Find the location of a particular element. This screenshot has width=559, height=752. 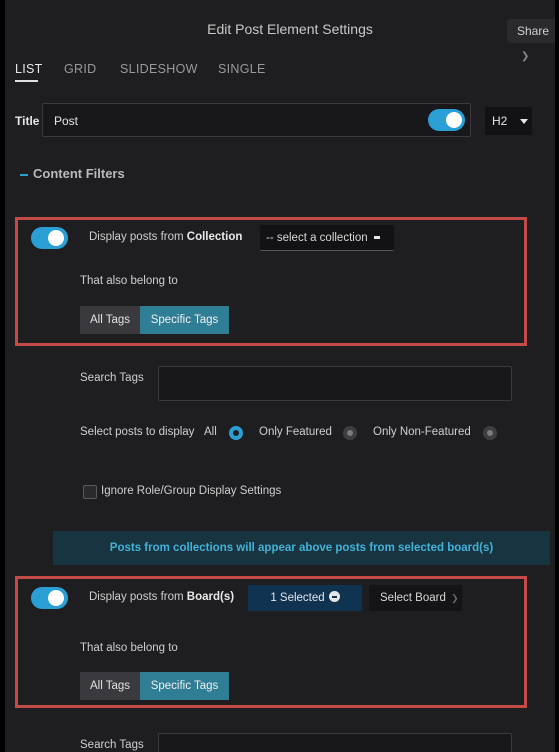

board-belong-label: That also belong to is located at coordinates (129, 648).